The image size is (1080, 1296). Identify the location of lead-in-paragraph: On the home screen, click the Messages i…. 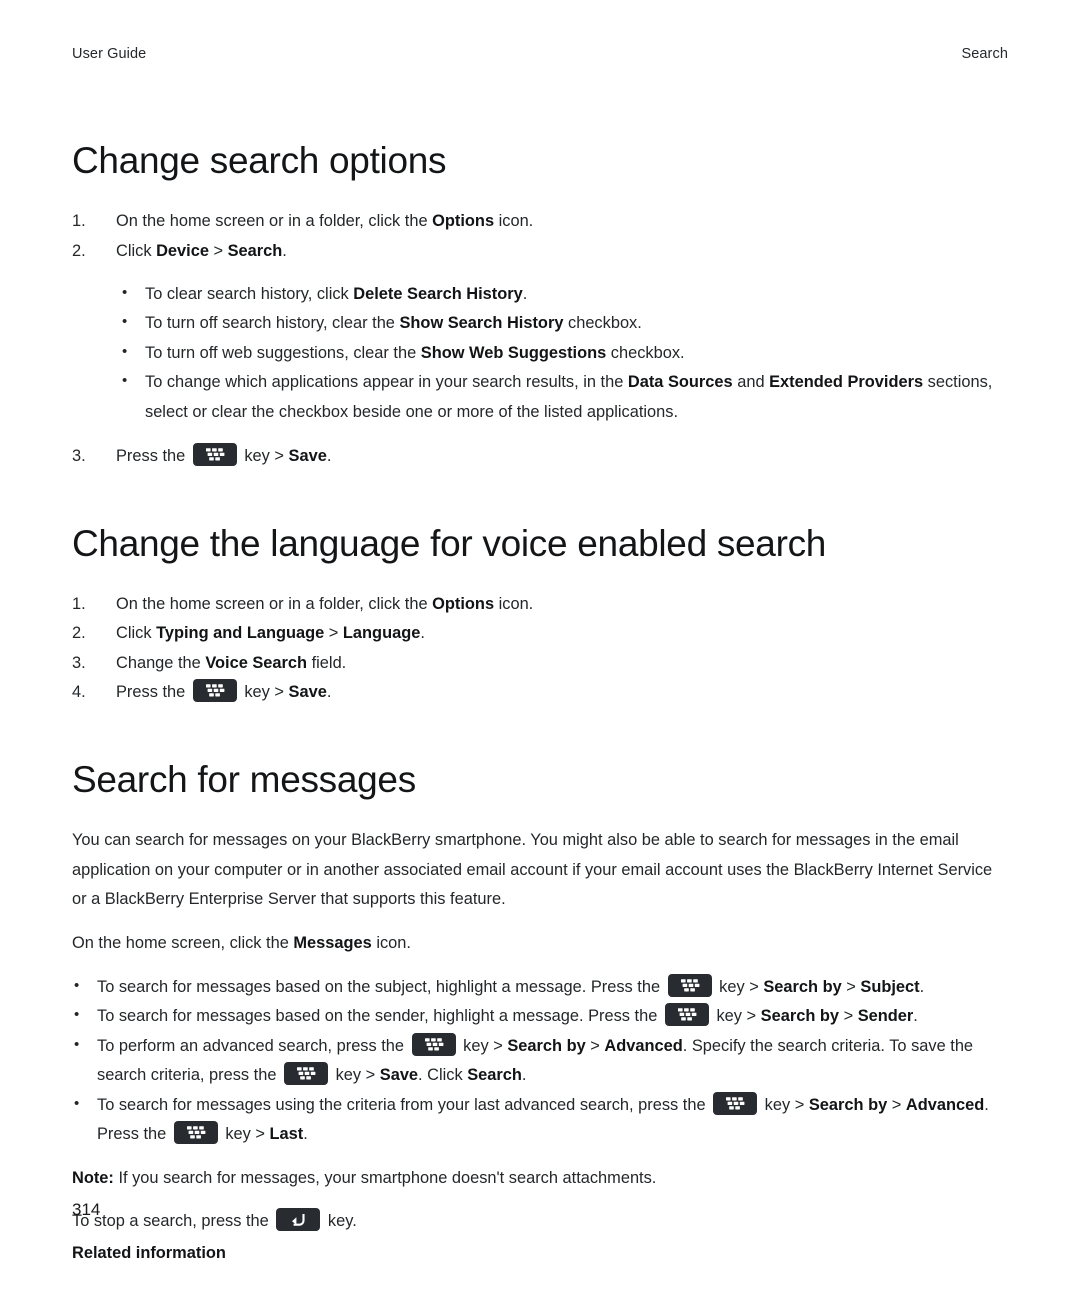
(540, 944).